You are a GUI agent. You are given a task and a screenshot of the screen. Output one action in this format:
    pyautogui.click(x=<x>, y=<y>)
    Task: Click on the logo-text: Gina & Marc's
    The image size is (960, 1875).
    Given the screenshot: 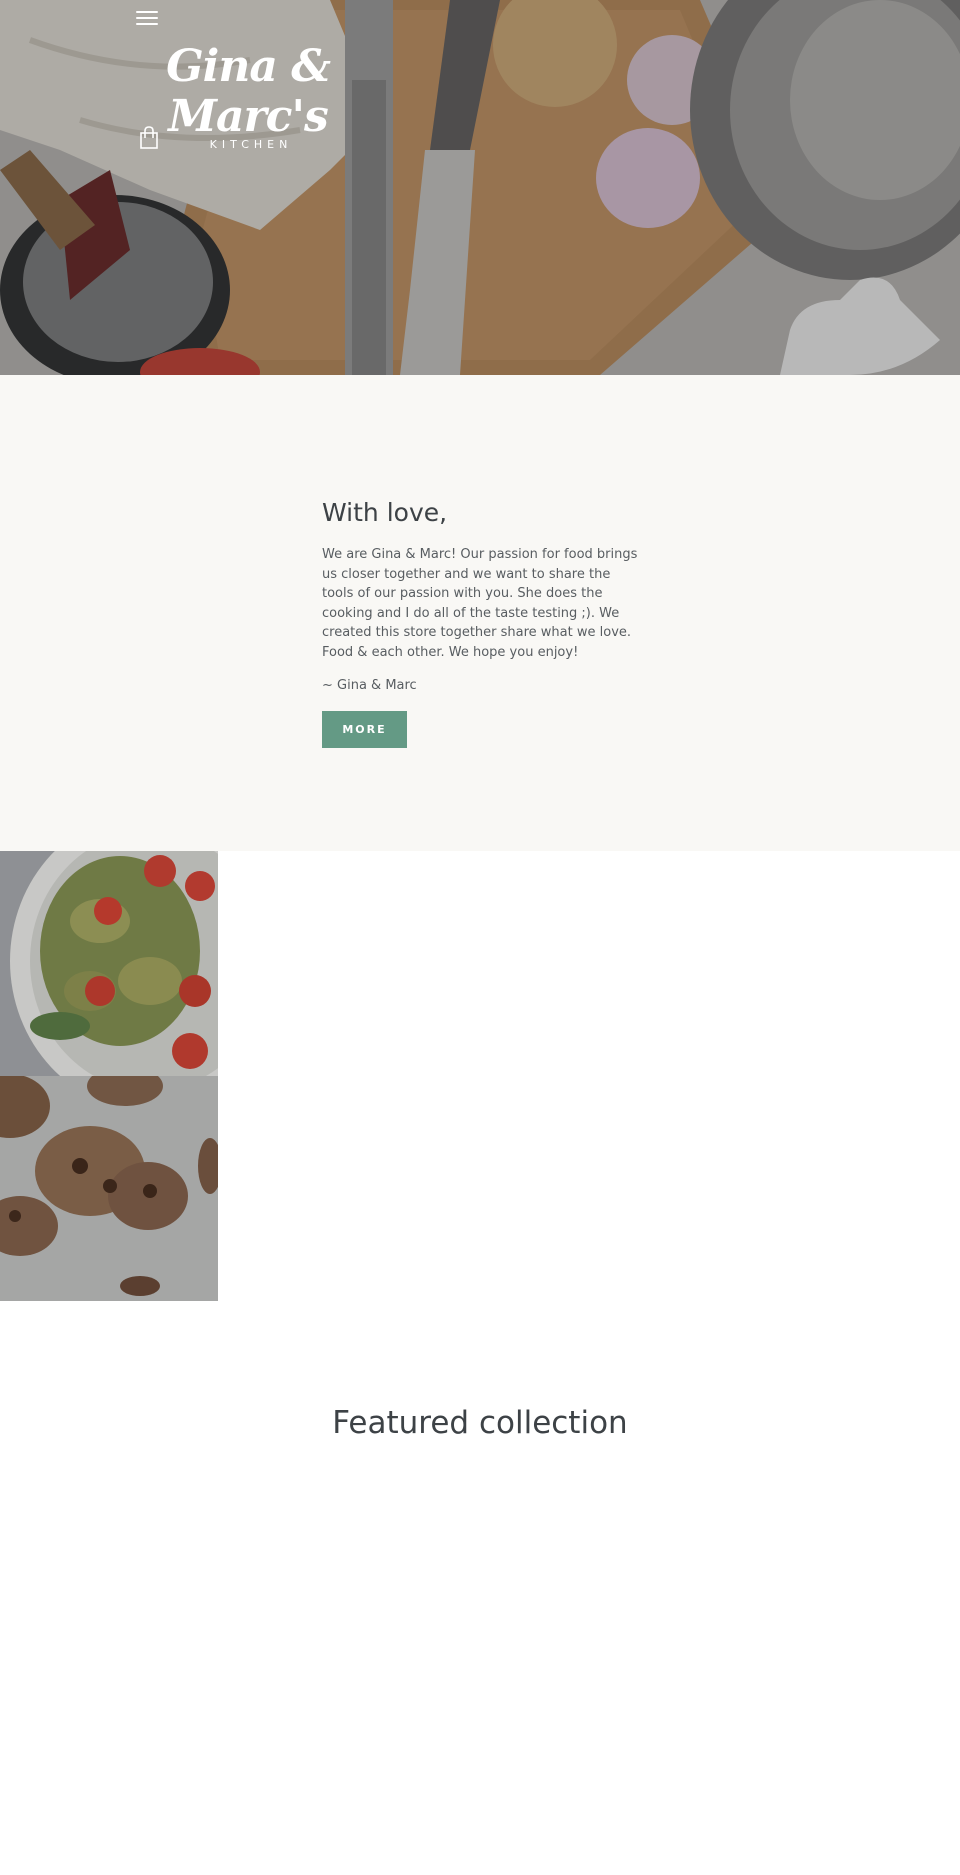 What is the action you would take?
    pyautogui.click(x=248, y=91)
    